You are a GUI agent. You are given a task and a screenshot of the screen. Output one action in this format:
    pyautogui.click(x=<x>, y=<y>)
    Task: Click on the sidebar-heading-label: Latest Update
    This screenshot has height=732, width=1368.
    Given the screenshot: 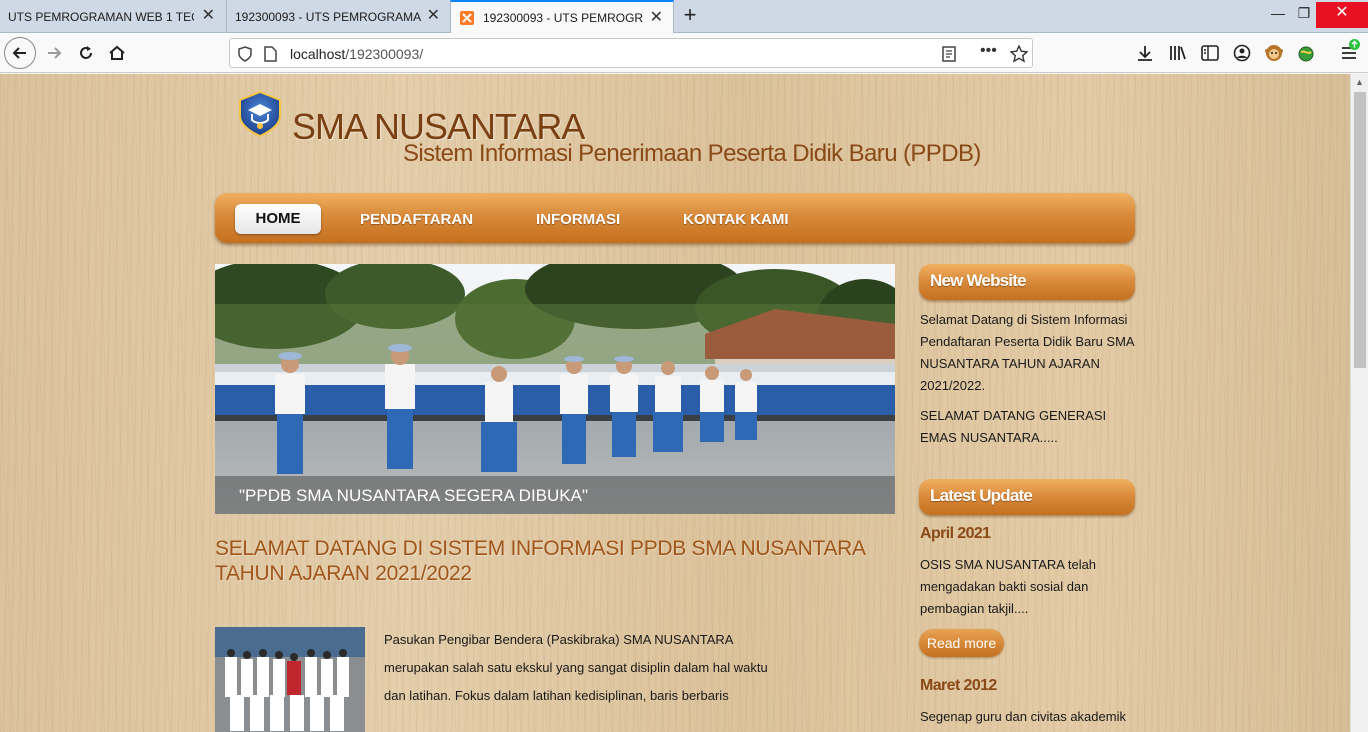 What is the action you would take?
    pyautogui.click(x=981, y=495)
    